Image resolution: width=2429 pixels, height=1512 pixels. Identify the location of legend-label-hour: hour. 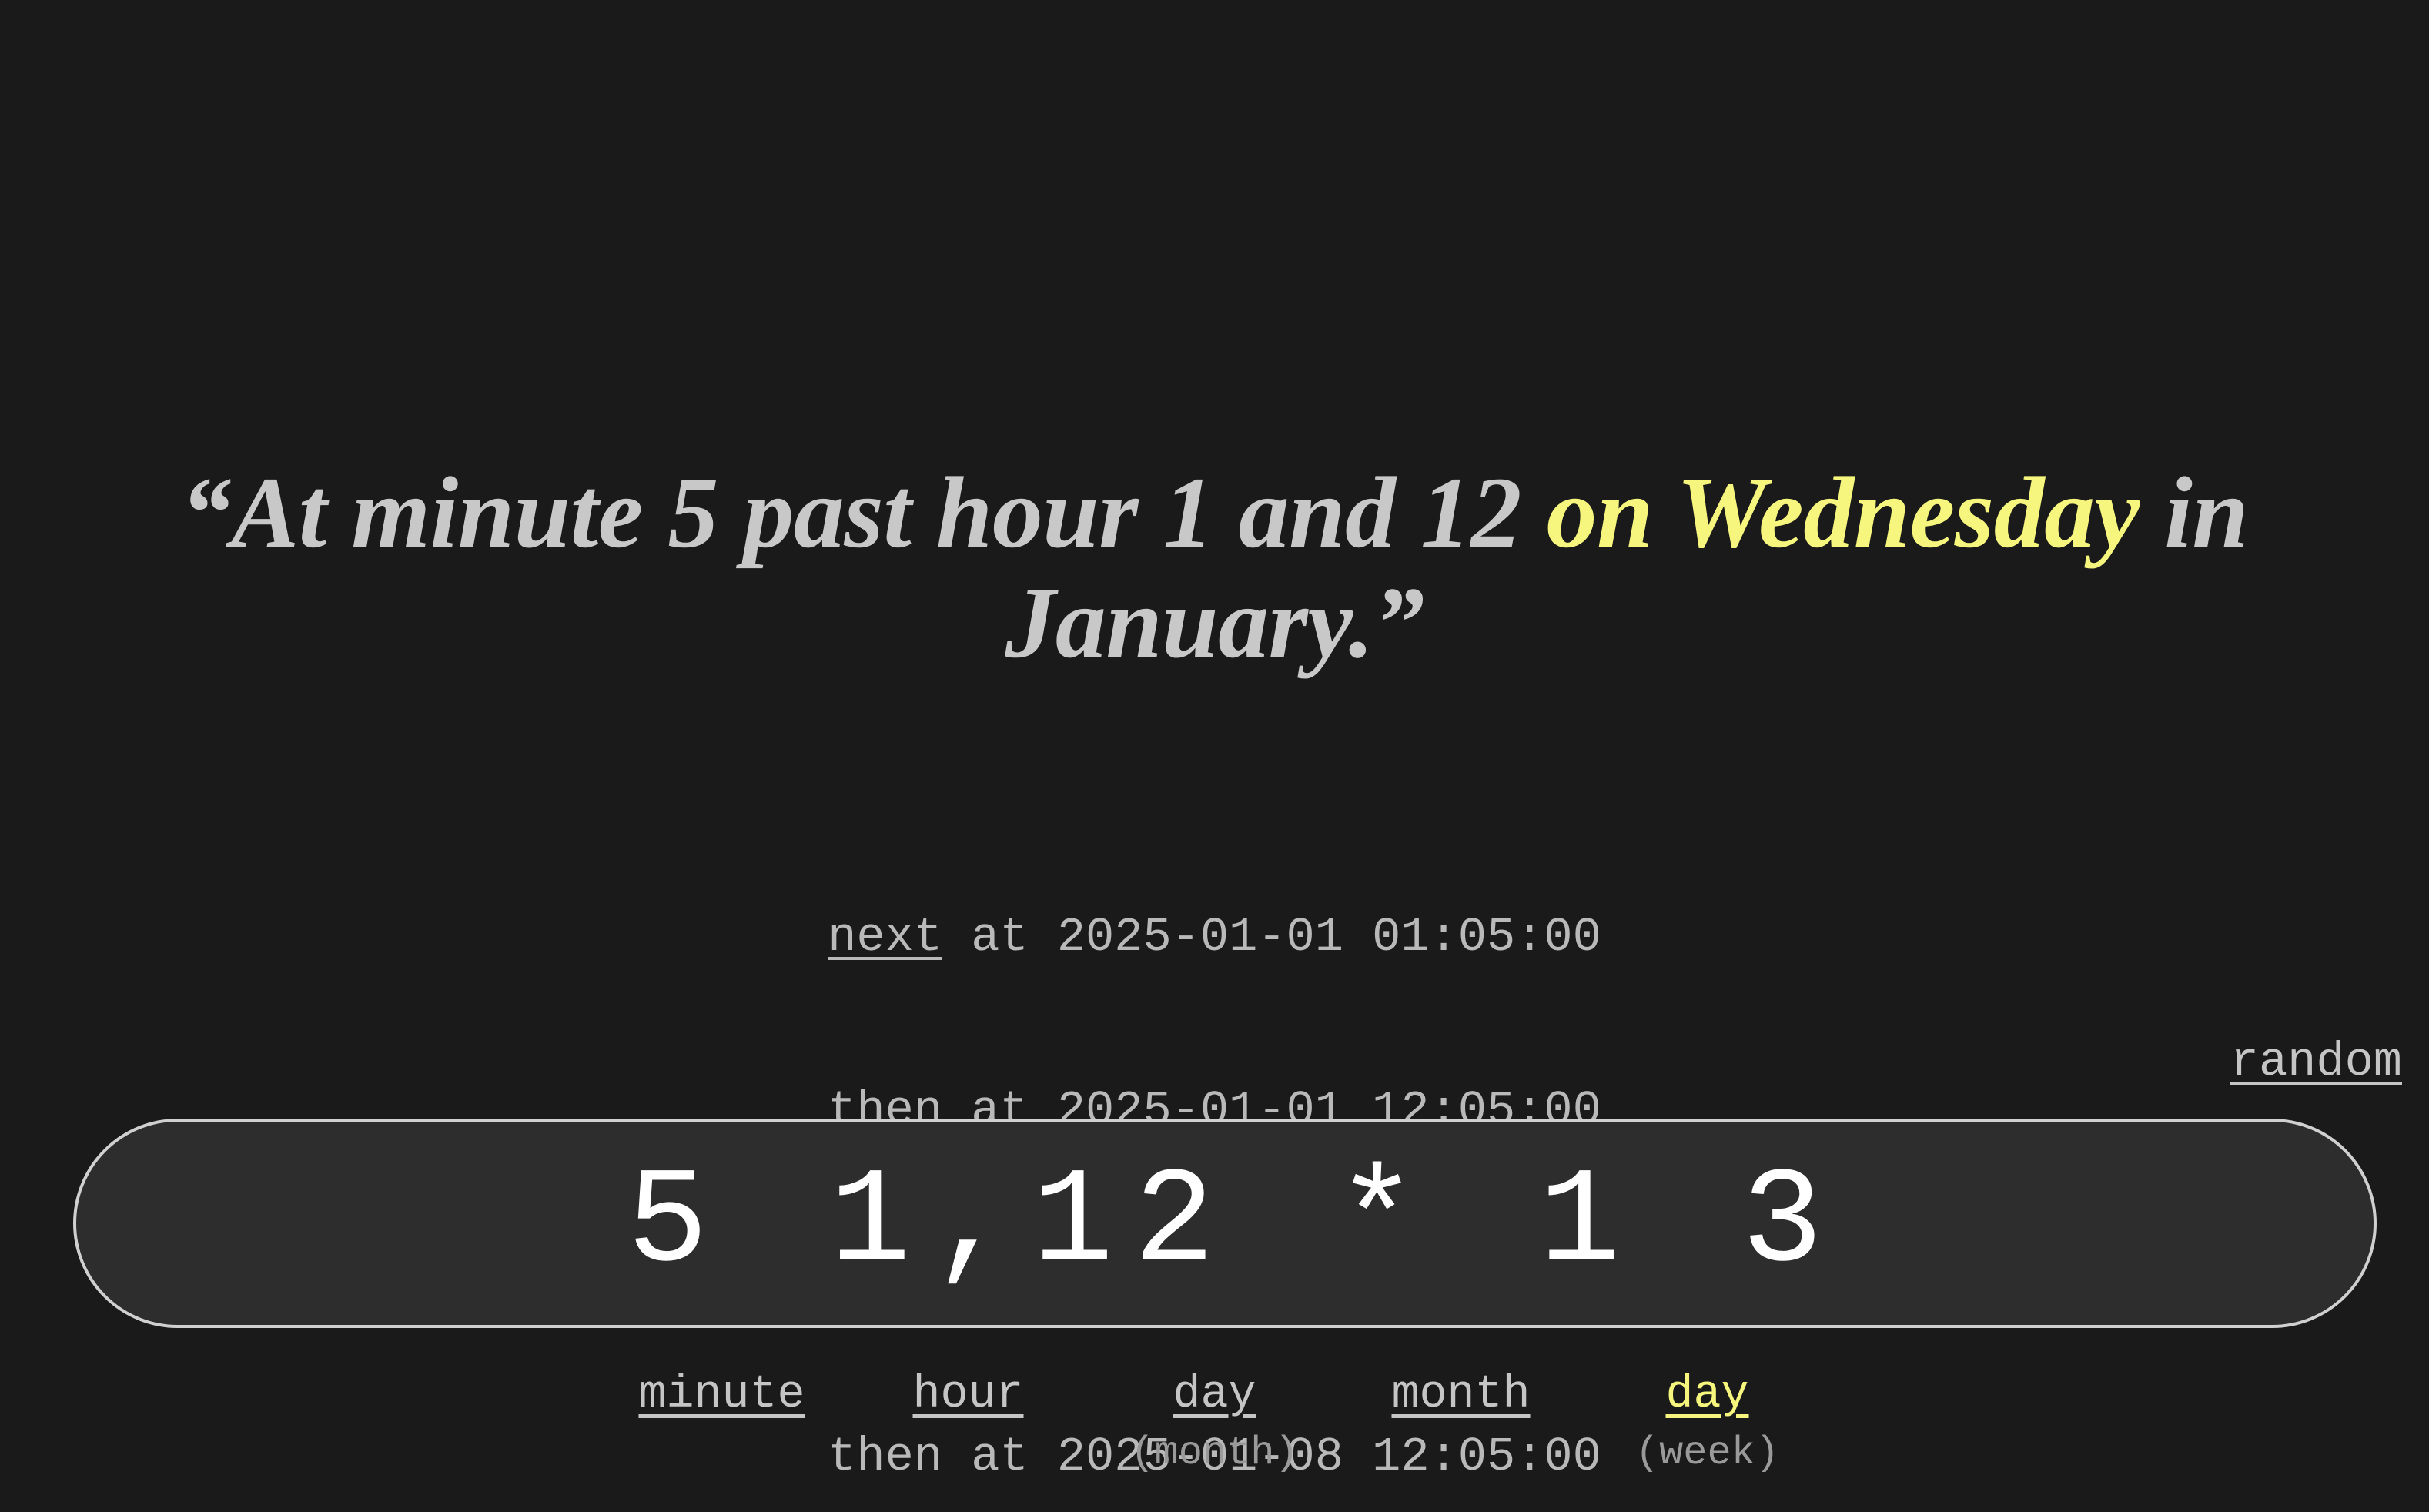
(968, 1394).